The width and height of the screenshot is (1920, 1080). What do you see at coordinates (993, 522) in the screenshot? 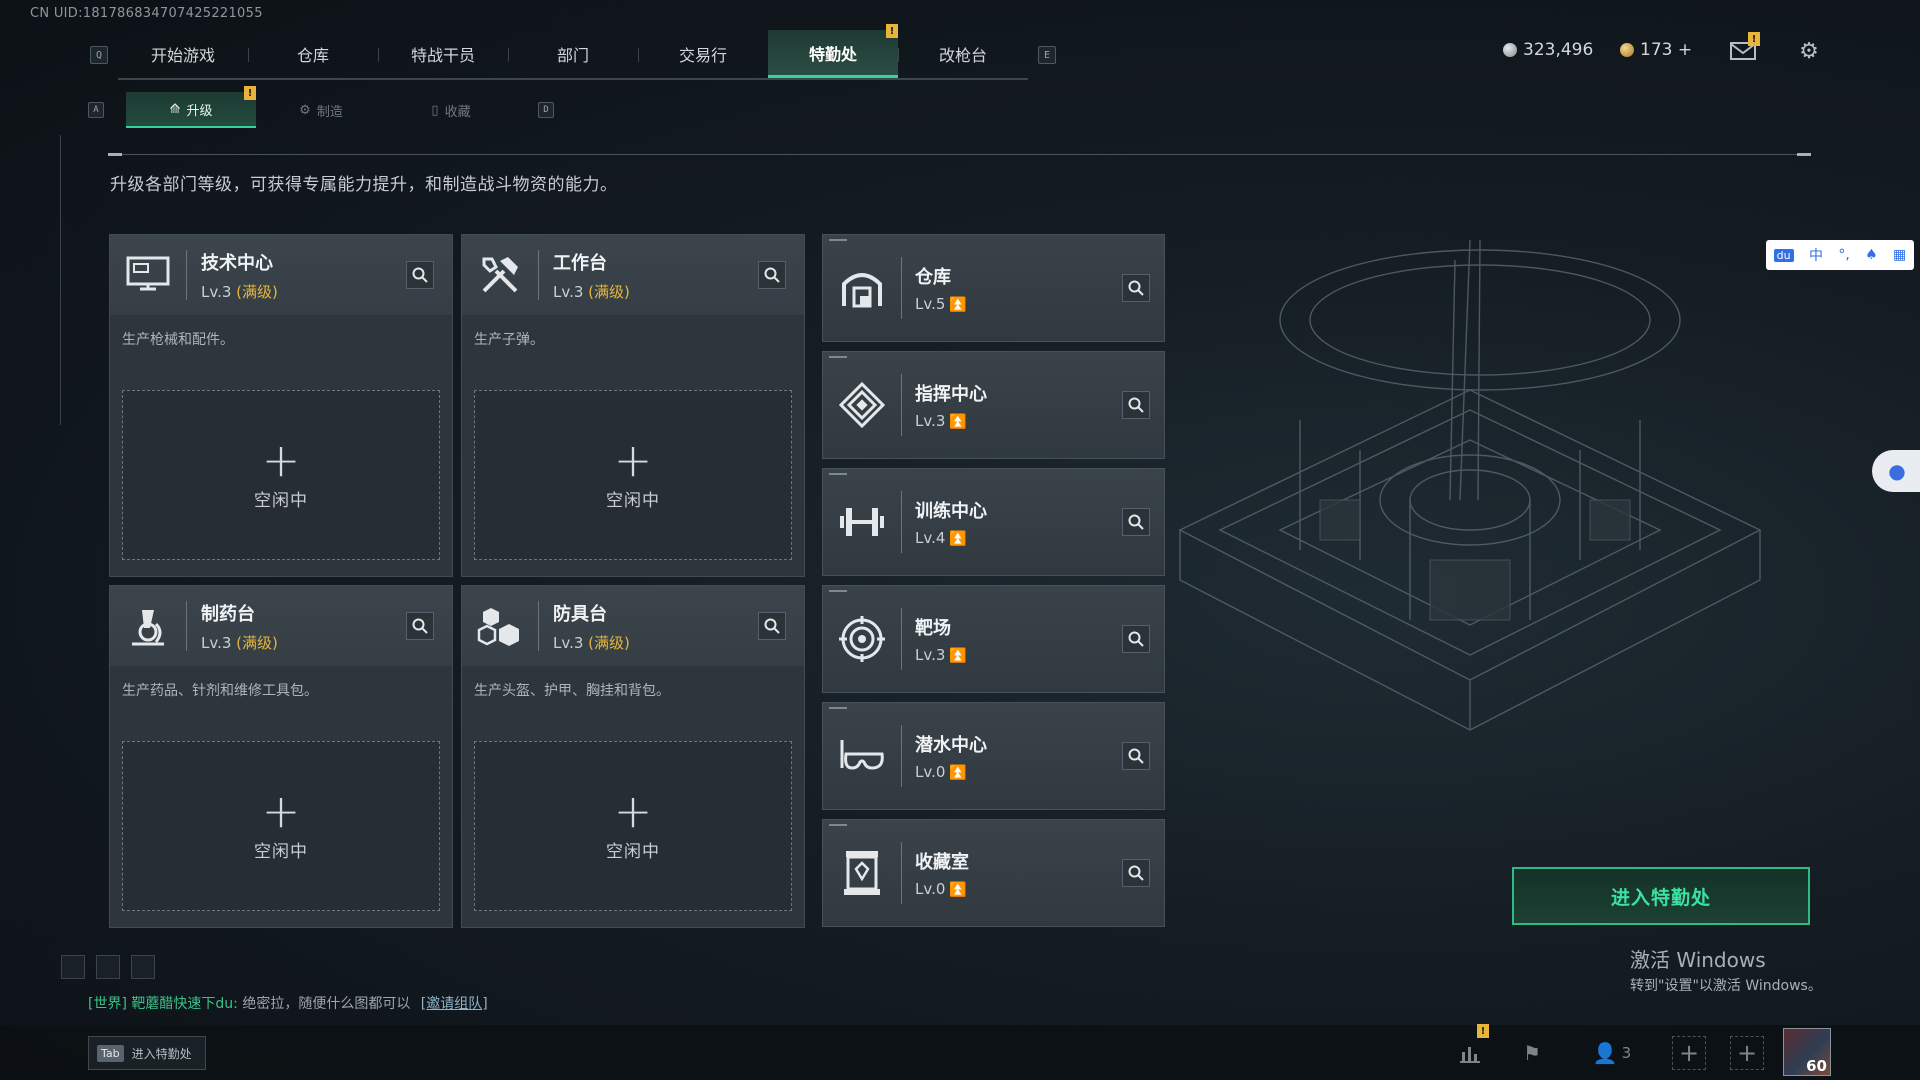
I see `facility-training-center: 训练中心 Lv.4 ⏫` at bounding box center [993, 522].